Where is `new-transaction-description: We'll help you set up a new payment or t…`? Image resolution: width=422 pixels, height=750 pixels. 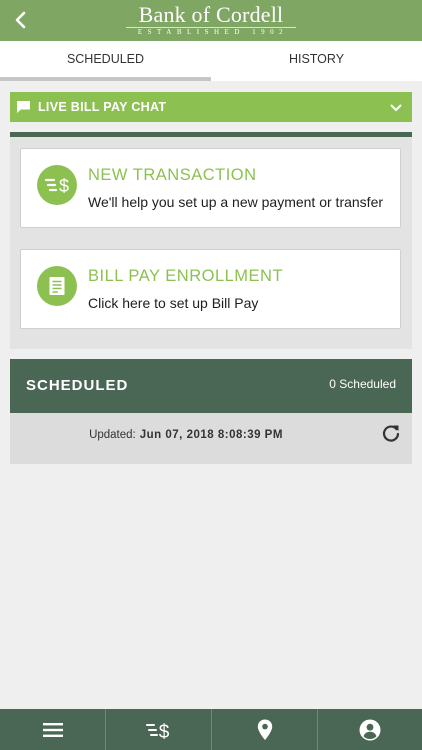
new-transaction-description: We'll help you set up a new payment or t… is located at coordinates (236, 202).